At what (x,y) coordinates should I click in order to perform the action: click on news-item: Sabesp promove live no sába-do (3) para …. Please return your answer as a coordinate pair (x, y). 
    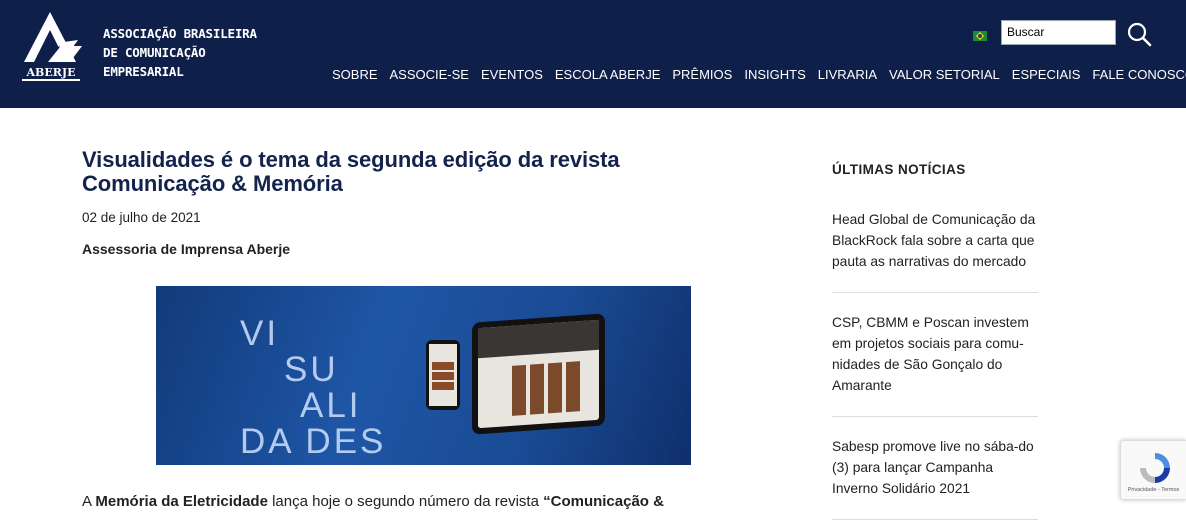
    Looking at the image, I should click on (935, 468).